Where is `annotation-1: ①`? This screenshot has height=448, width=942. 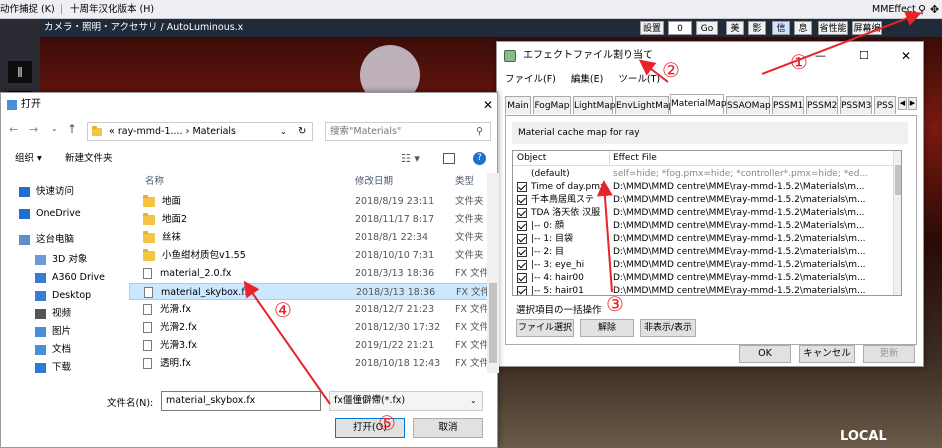
annotation-1: ① is located at coordinates (799, 62).